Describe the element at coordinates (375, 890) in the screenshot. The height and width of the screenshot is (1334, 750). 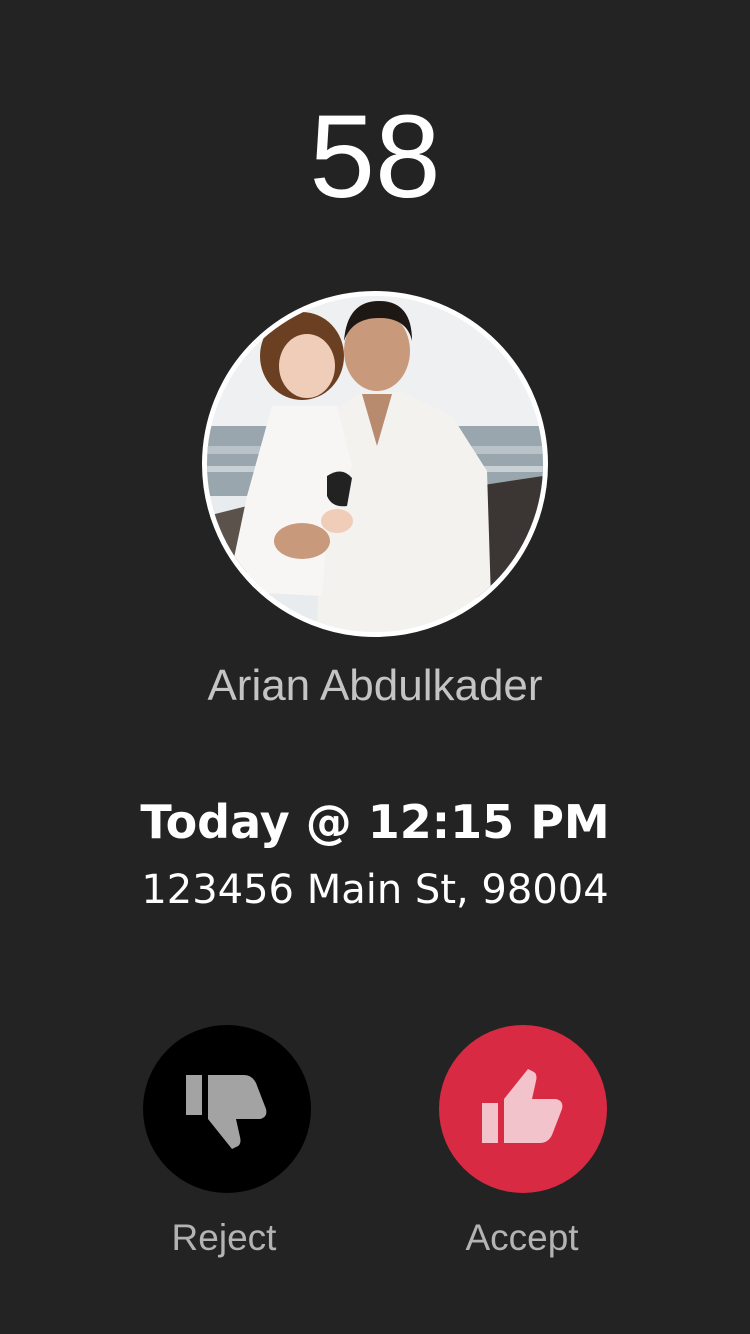
I see `appointment-address: 123456 Main St, 98004` at that location.